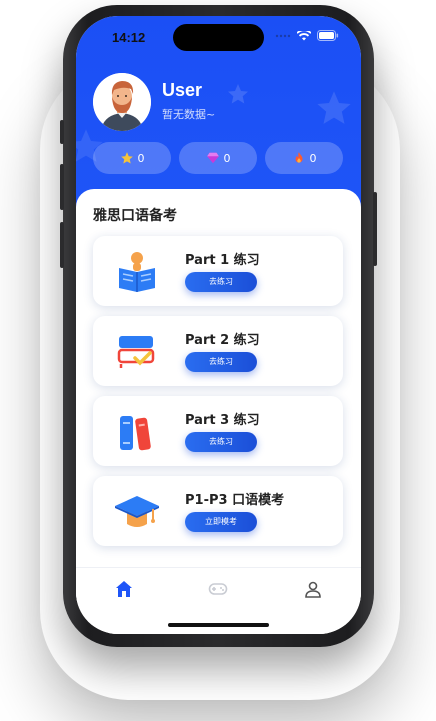 This screenshot has width=436, height=721. I want to click on dynamic-island, so click(218, 37).